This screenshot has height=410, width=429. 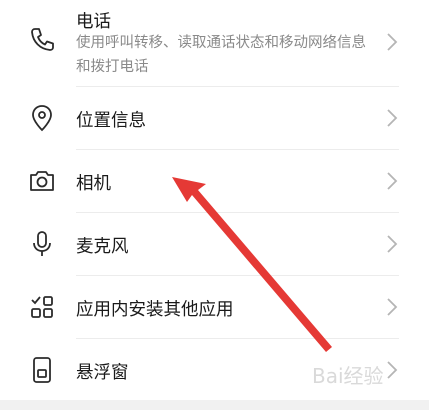 What do you see at coordinates (42, 370) in the screenshot?
I see `floating-window-icon` at bounding box center [42, 370].